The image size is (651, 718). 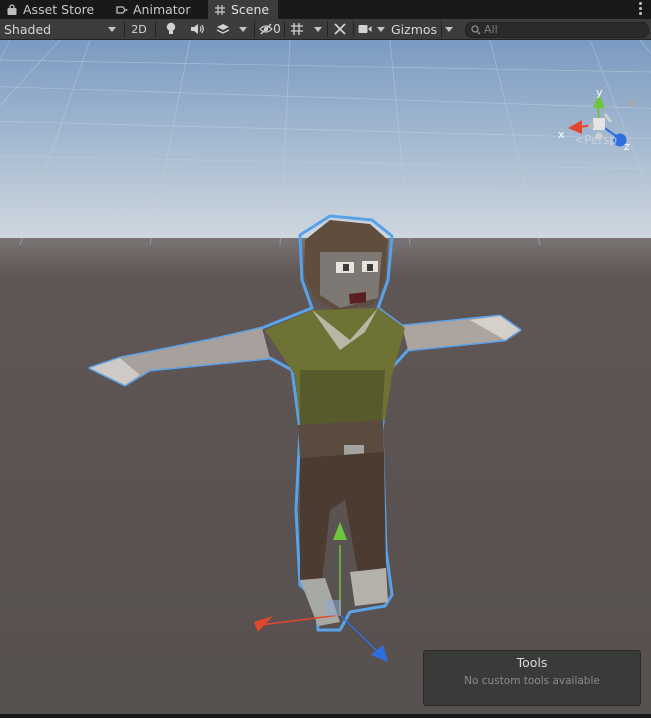 I want to click on bottom-border, so click(x=325, y=716).